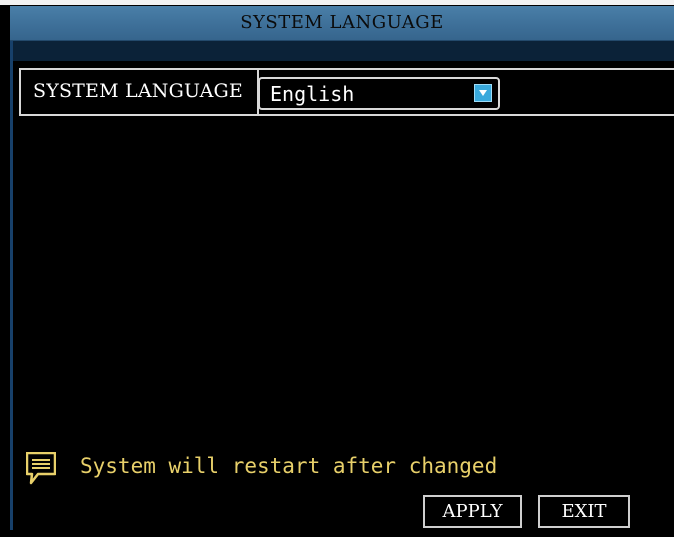 The image size is (674, 537). I want to click on left-rail, so click(11, 285).